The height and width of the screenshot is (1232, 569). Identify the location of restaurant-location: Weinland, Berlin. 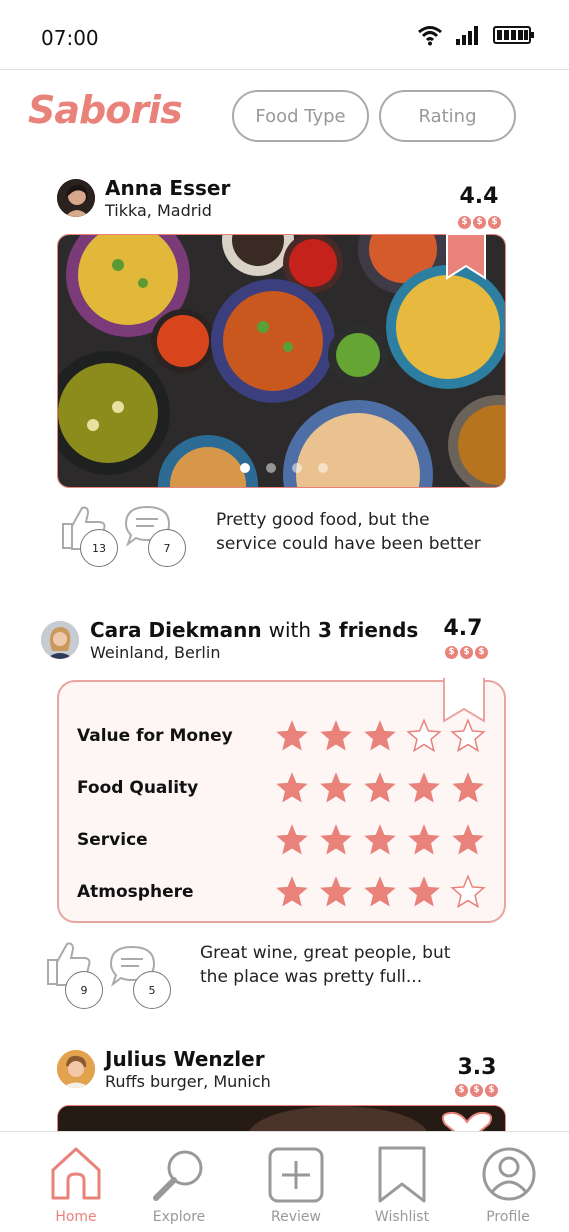
(155, 652).